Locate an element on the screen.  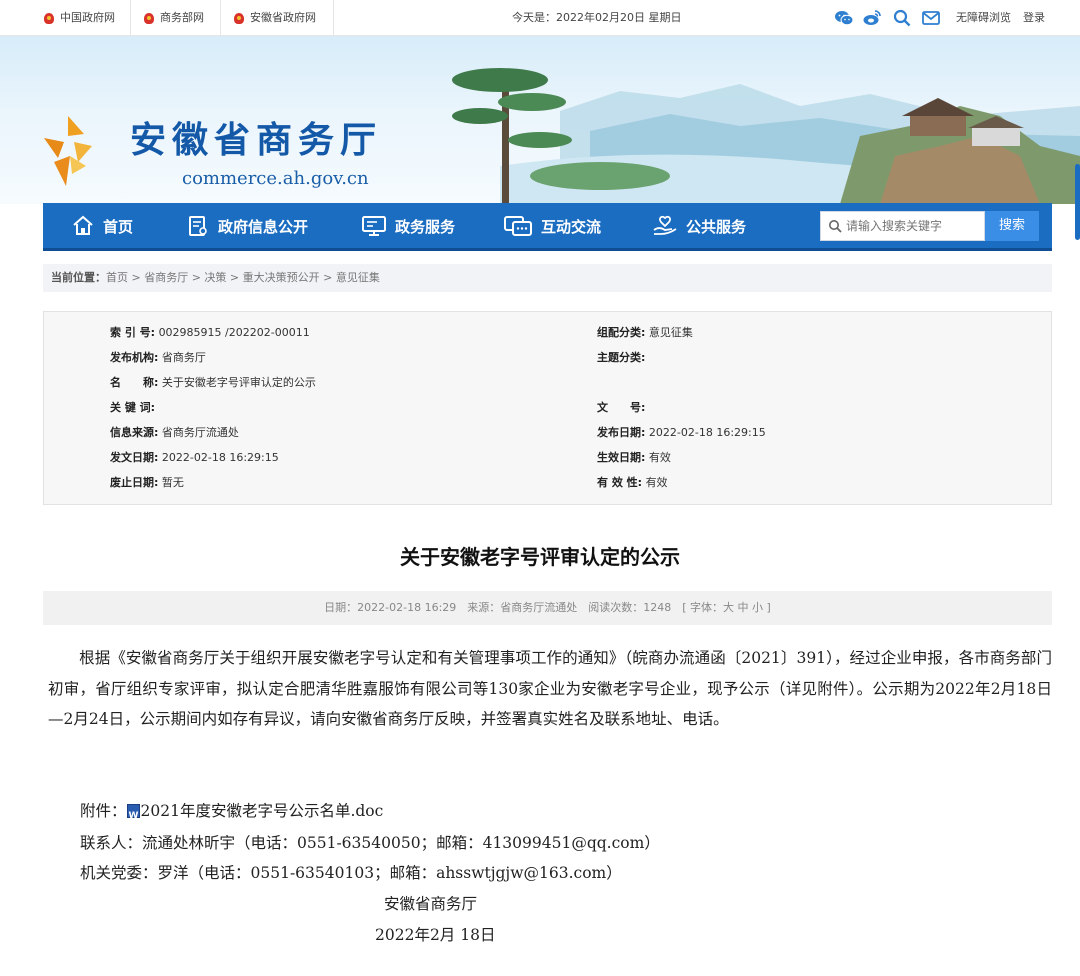
today-date: 今天是：2022年02月20日 星期日 is located at coordinates (597, 17).